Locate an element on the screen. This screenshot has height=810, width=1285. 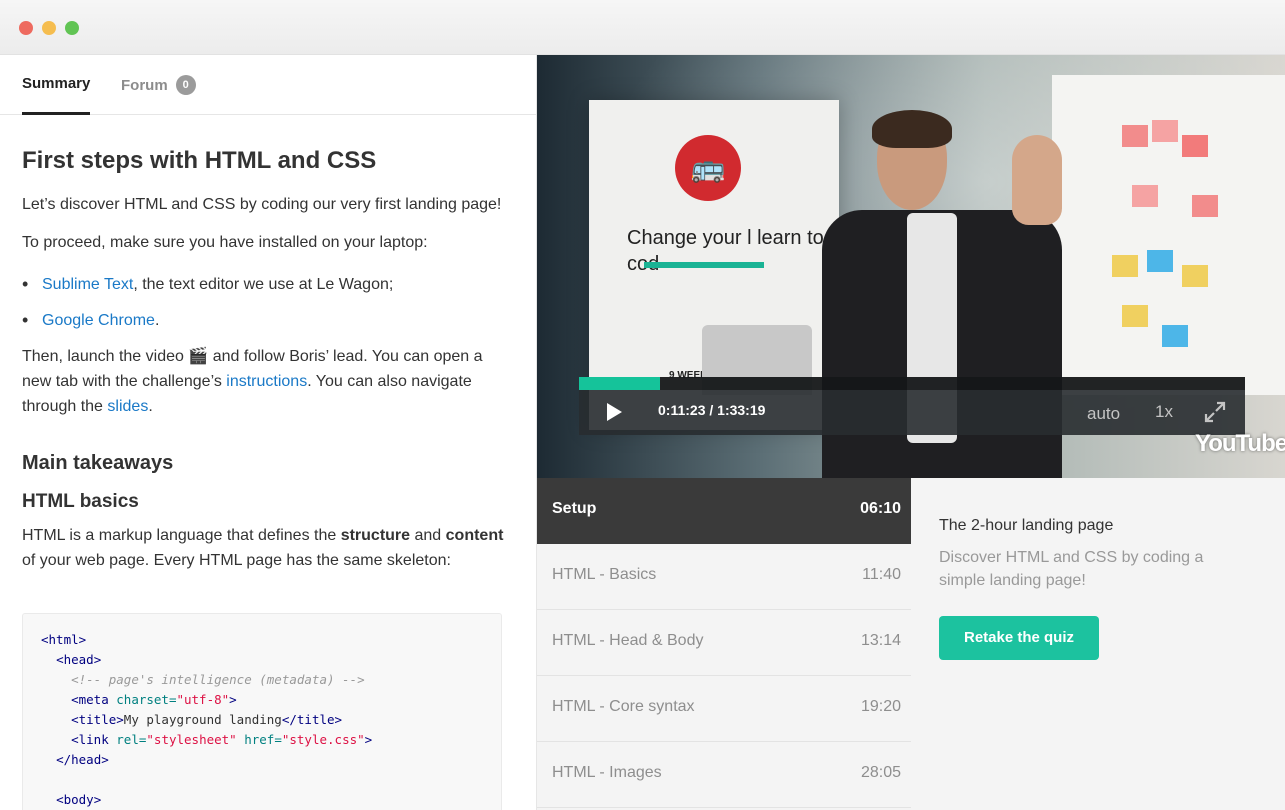
banner-underline is located at coordinates (704, 265).